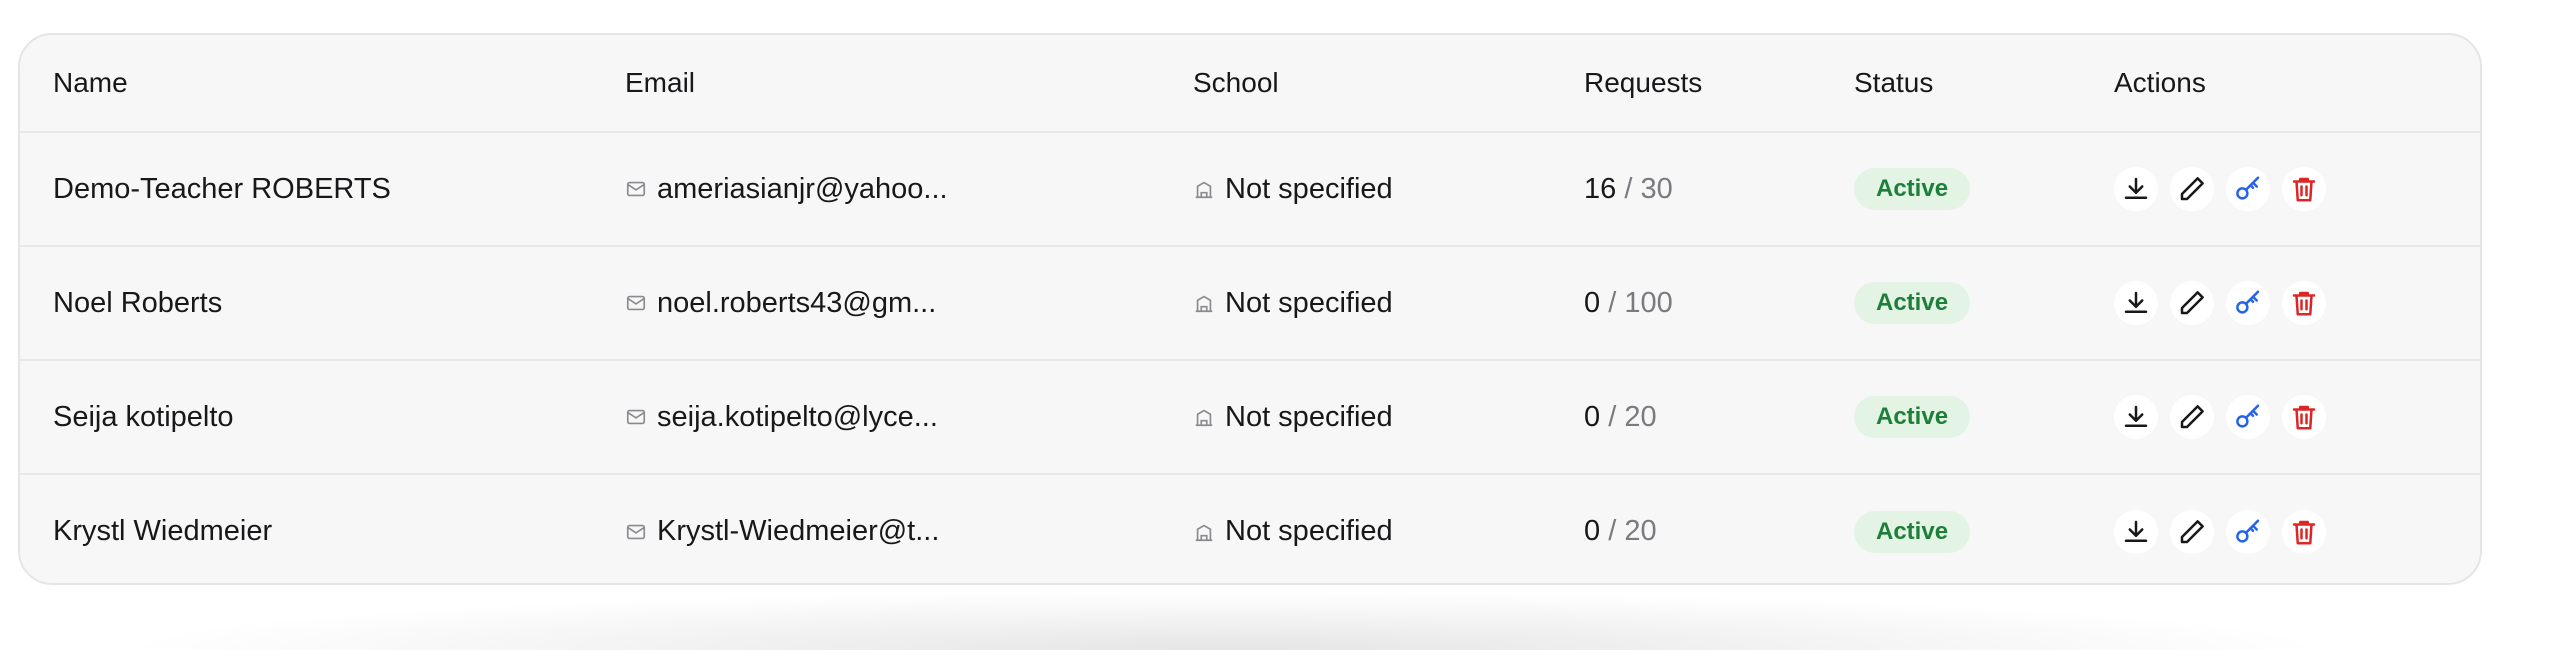 This screenshot has width=2576, height=650. Describe the element at coordinates (1236, 82) in the screenshot. I see `header-school: School` at that location.